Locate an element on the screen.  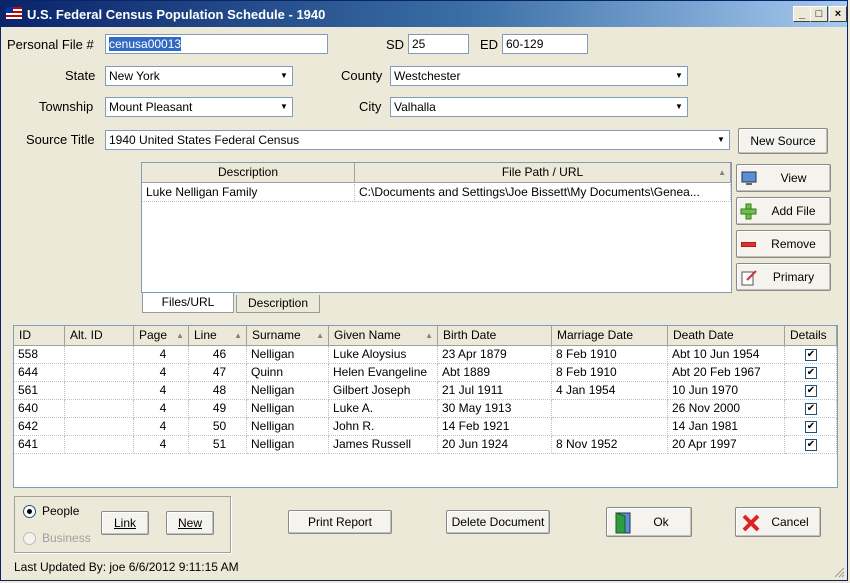
cell-line: 49 is located at coordinates (218, 409).